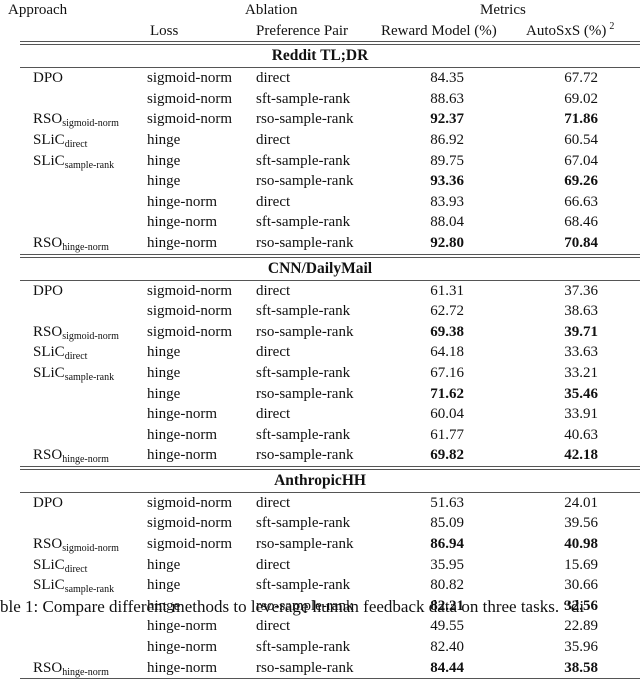 The width and height of the screenshot is (640, 680). Describe the element at coordinates (447, 201) in the screenshot. I see `reward-model-cell: 83.93` at that location.